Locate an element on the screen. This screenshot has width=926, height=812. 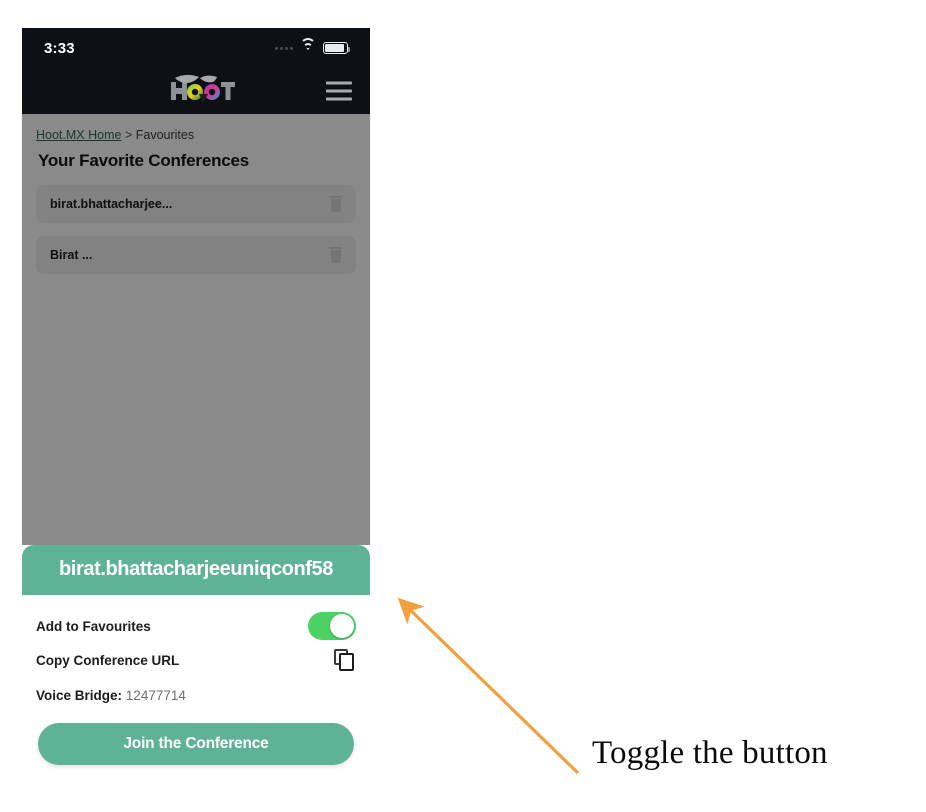
add-to-favourites-toggle is located at coordinates (332, 626).